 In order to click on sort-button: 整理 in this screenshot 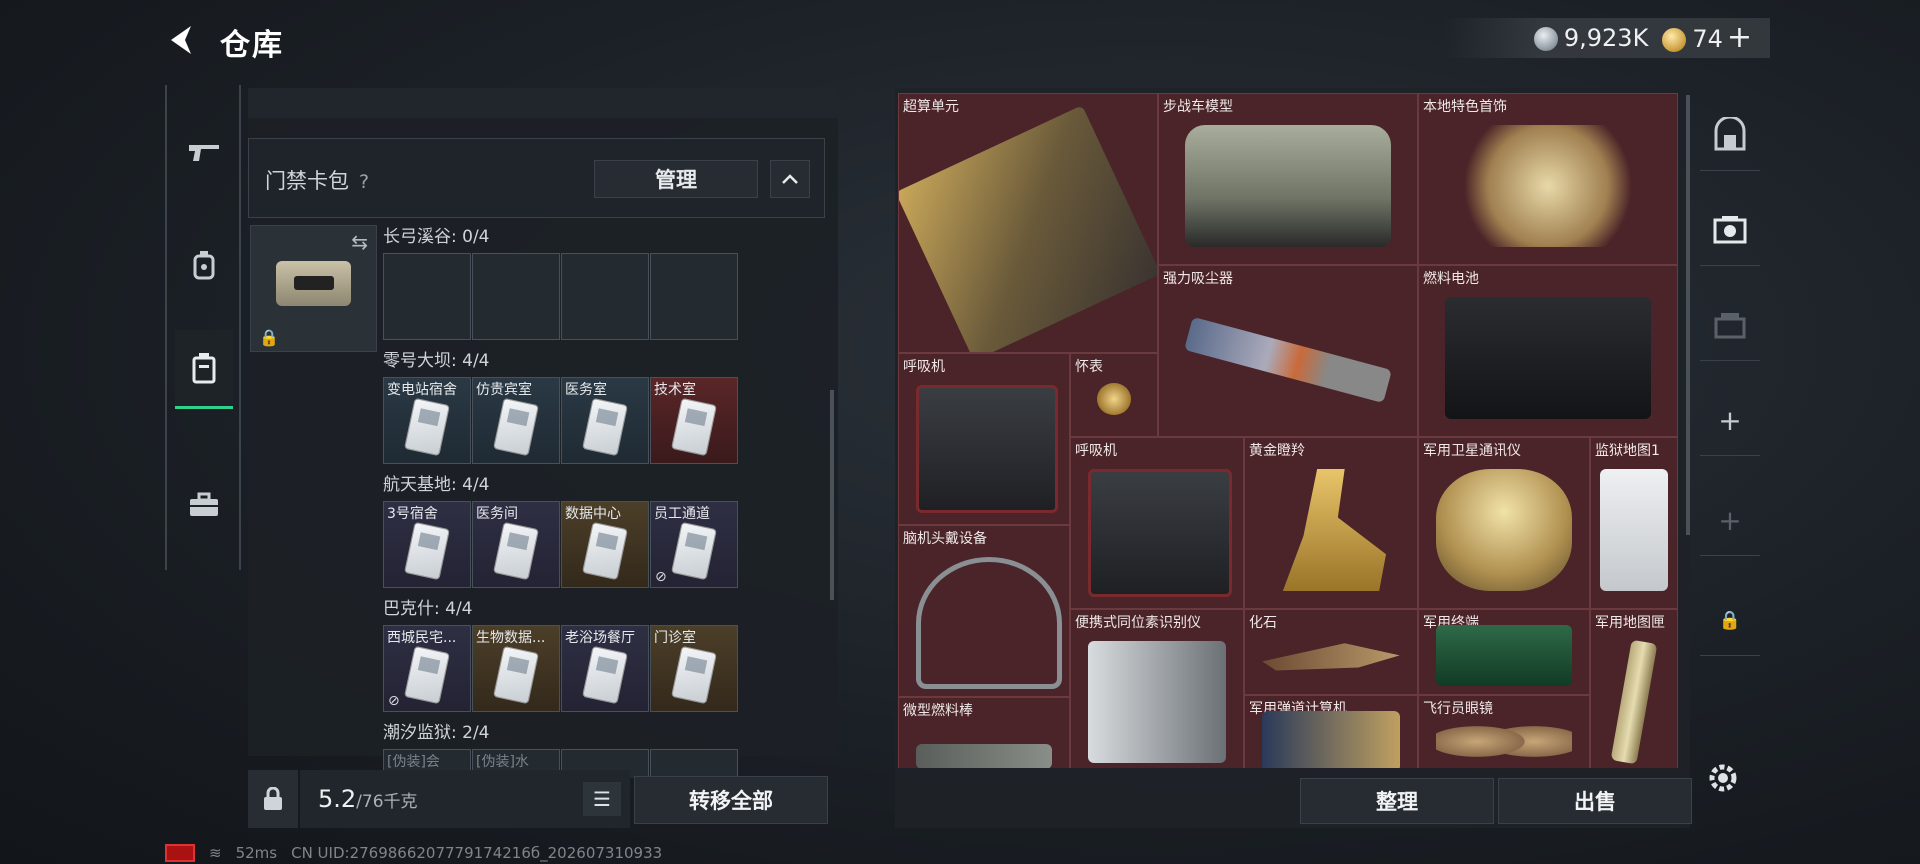, I will do `click(1397, 801)`.